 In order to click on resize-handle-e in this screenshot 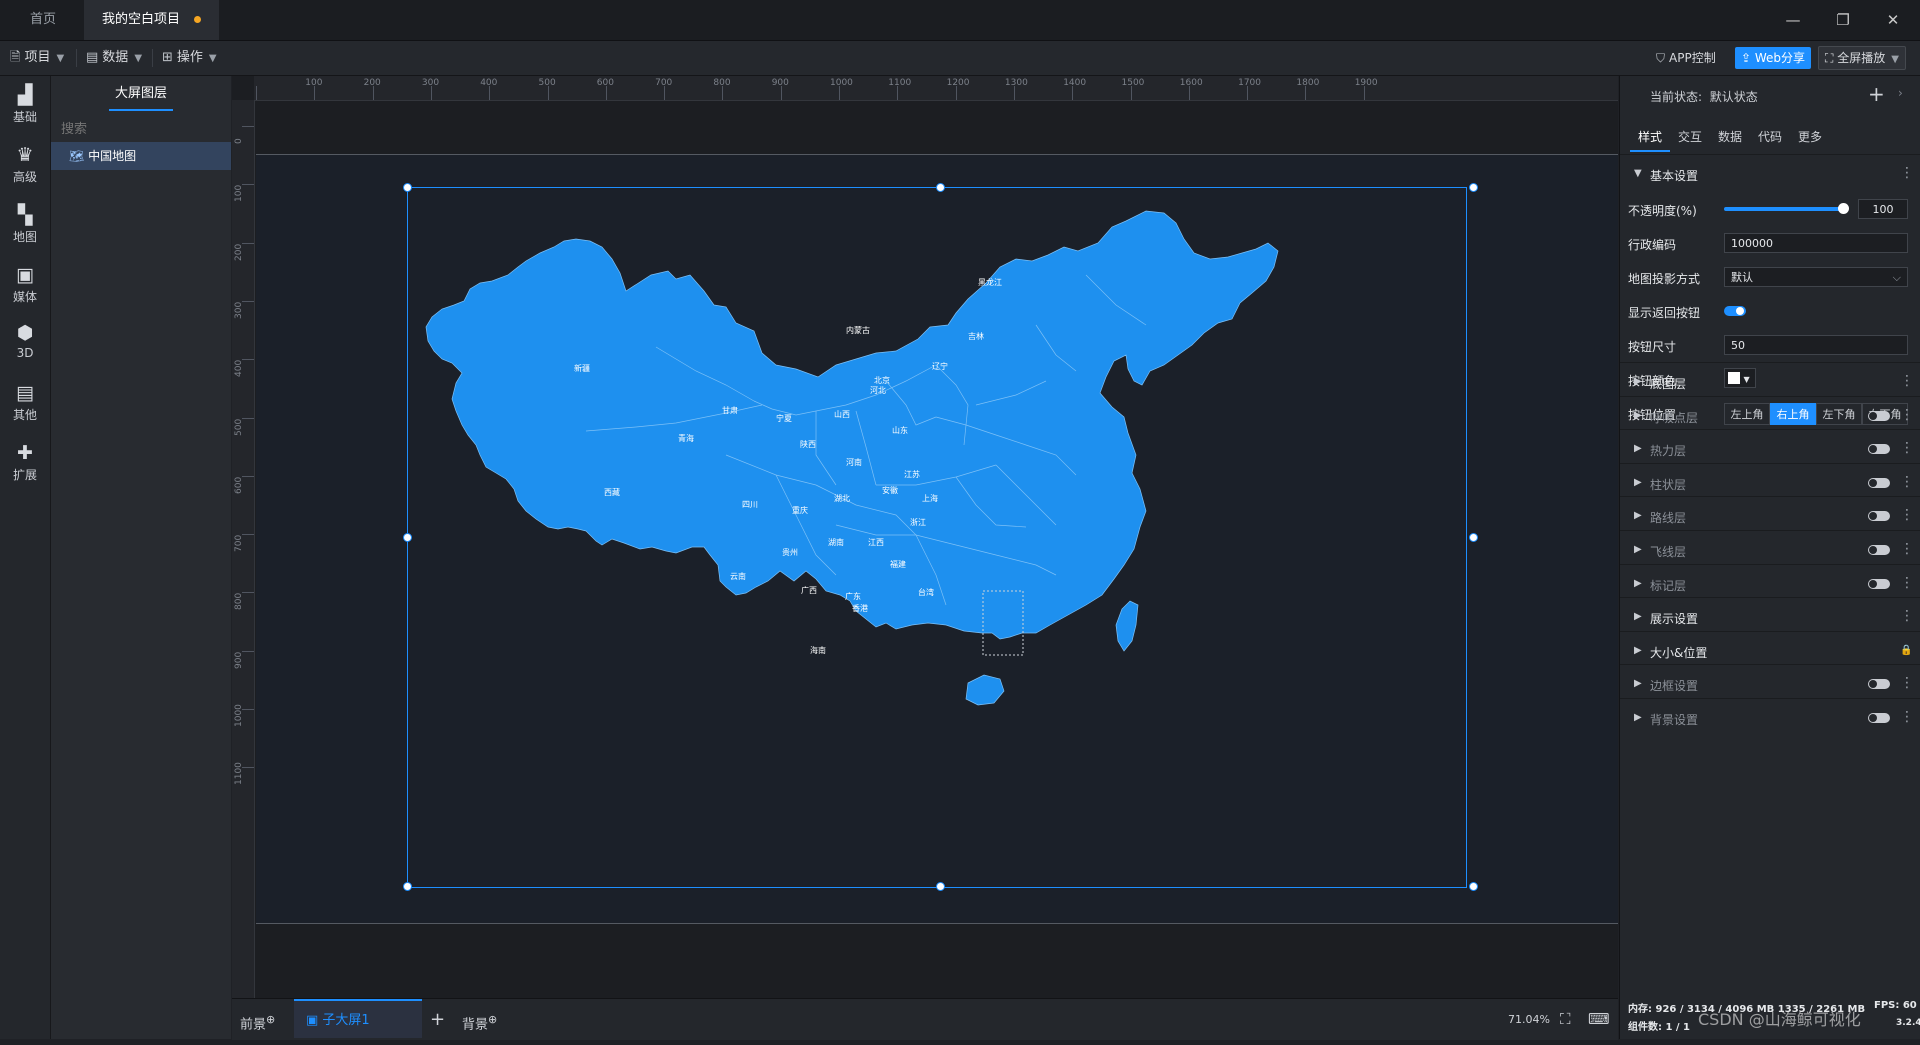, I will do `click(1473, 537)`.